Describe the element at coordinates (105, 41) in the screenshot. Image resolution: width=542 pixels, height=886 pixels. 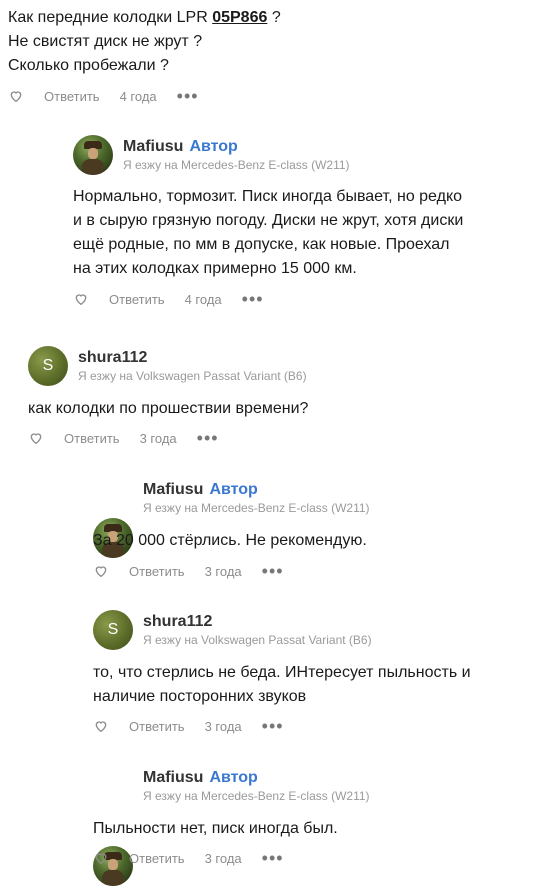
I see `question-line: Не свистят диск не жрут ?` at that location.